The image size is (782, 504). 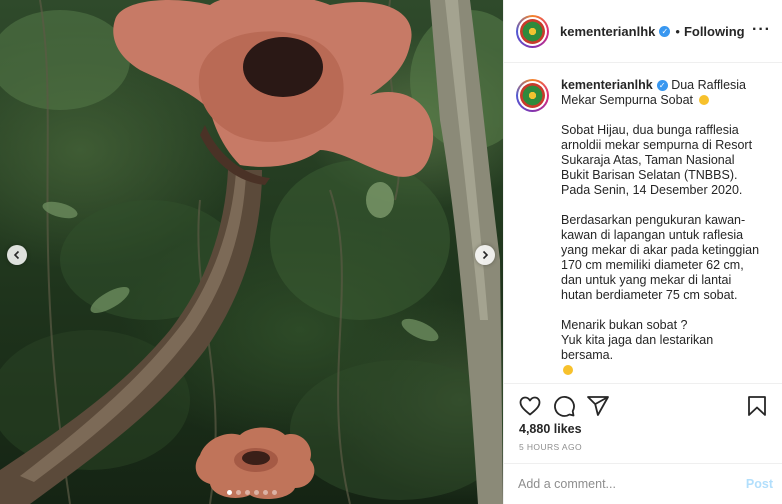 I want to click on following-button: Following, so click(x=714, y=31).